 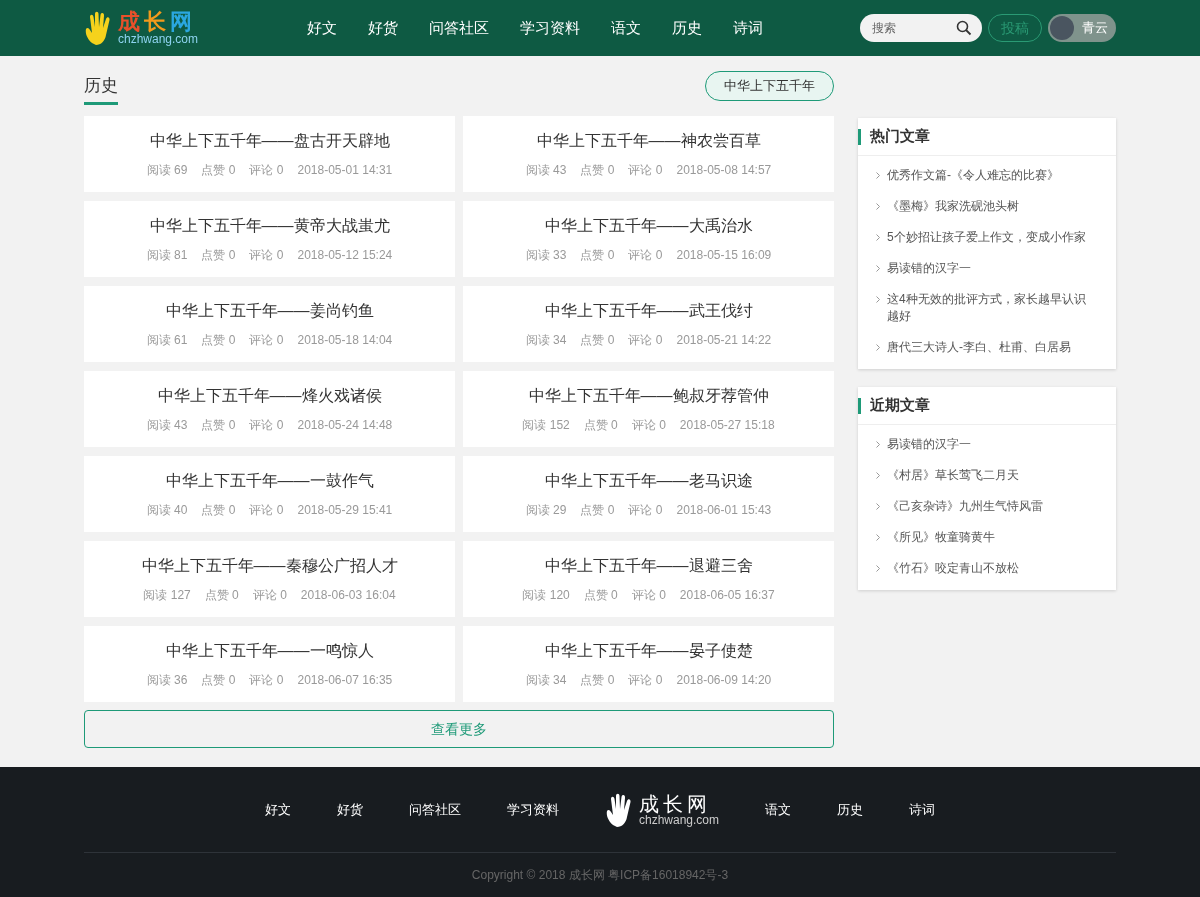 I want to click on article-date: 2018-05-01 14:31, so click(x=345, y=170).